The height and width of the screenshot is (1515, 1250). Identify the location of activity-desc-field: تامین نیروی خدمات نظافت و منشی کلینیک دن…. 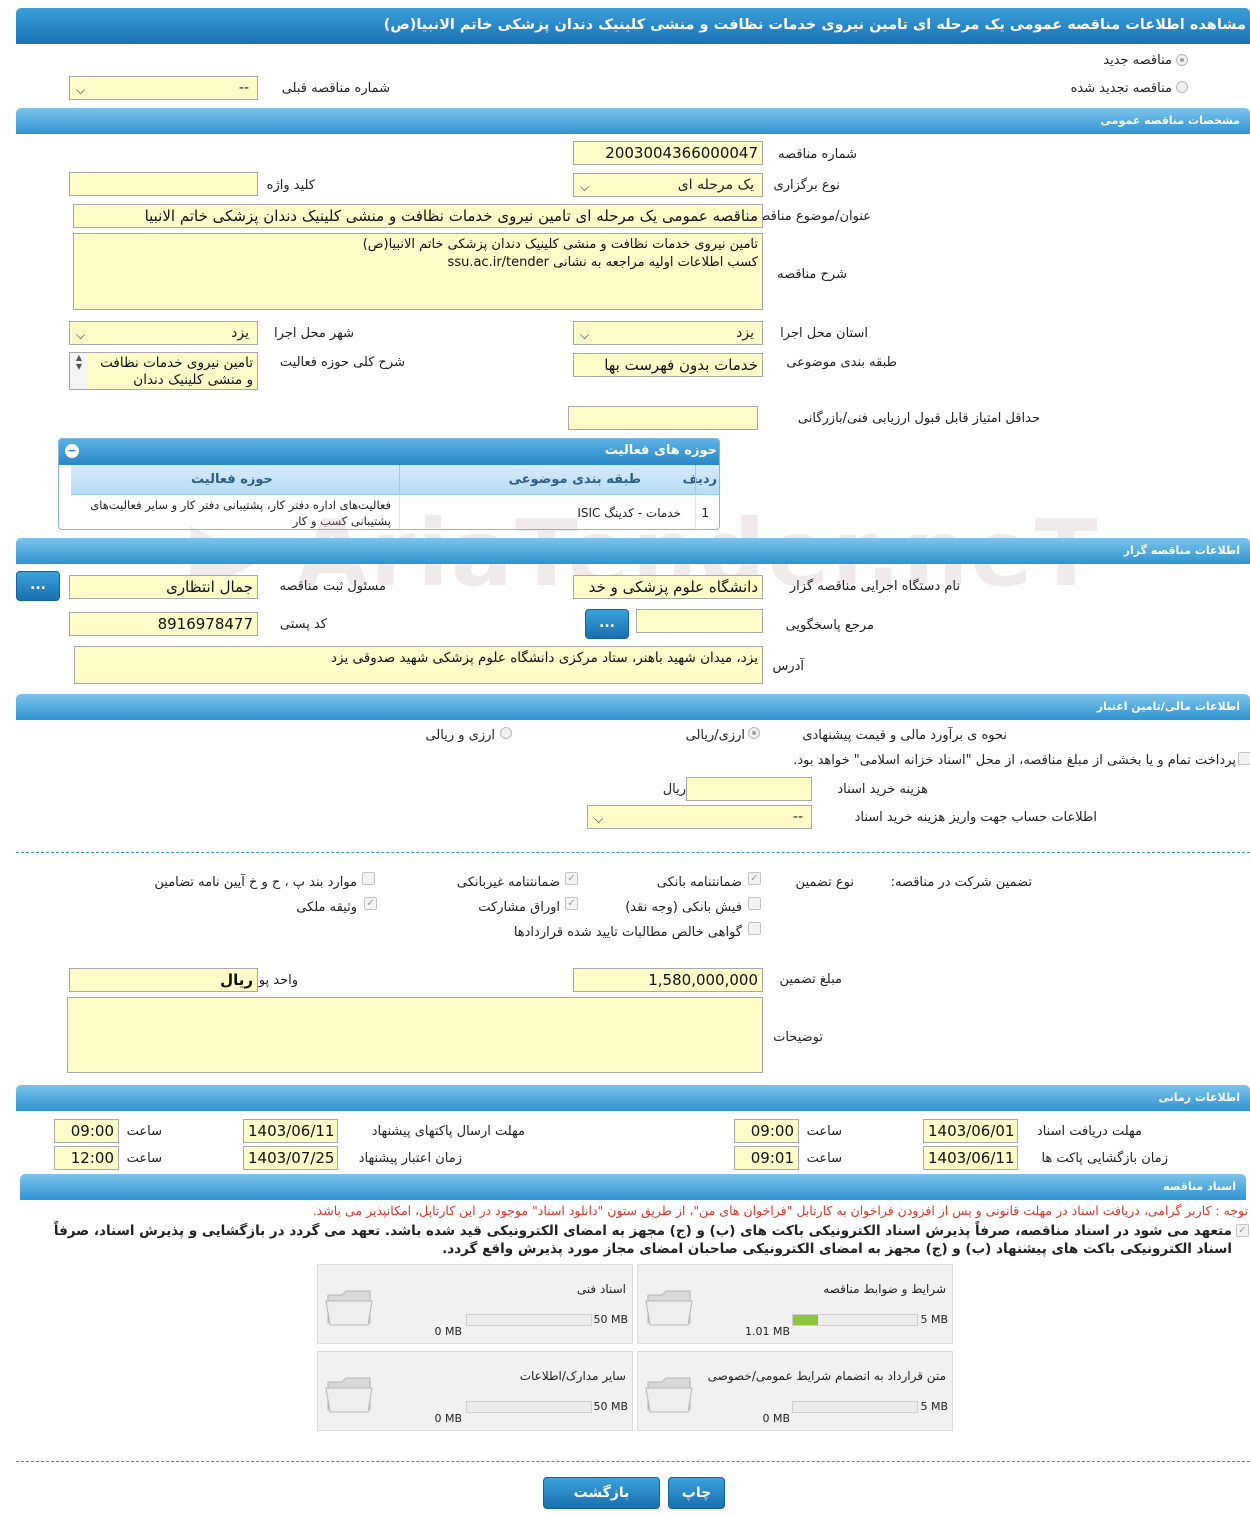
(163, 371).